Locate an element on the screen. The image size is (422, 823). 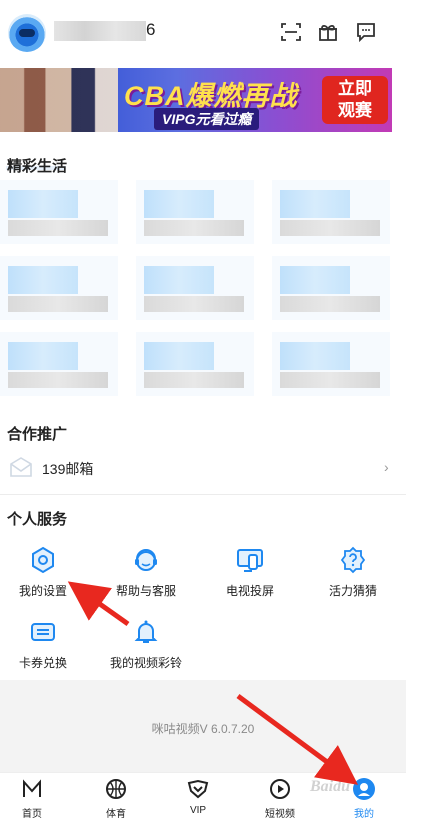
service-label: 电视投屏 is located at coordinates (249, 591).